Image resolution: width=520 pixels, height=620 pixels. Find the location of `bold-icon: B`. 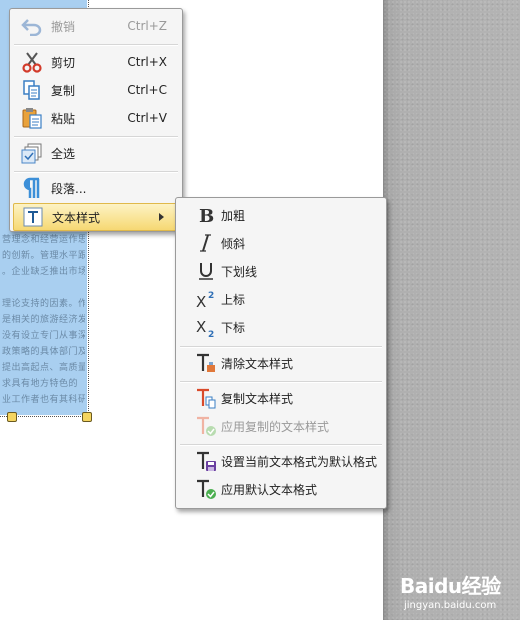

bold-icon: B is located at coordinates (206, 215).